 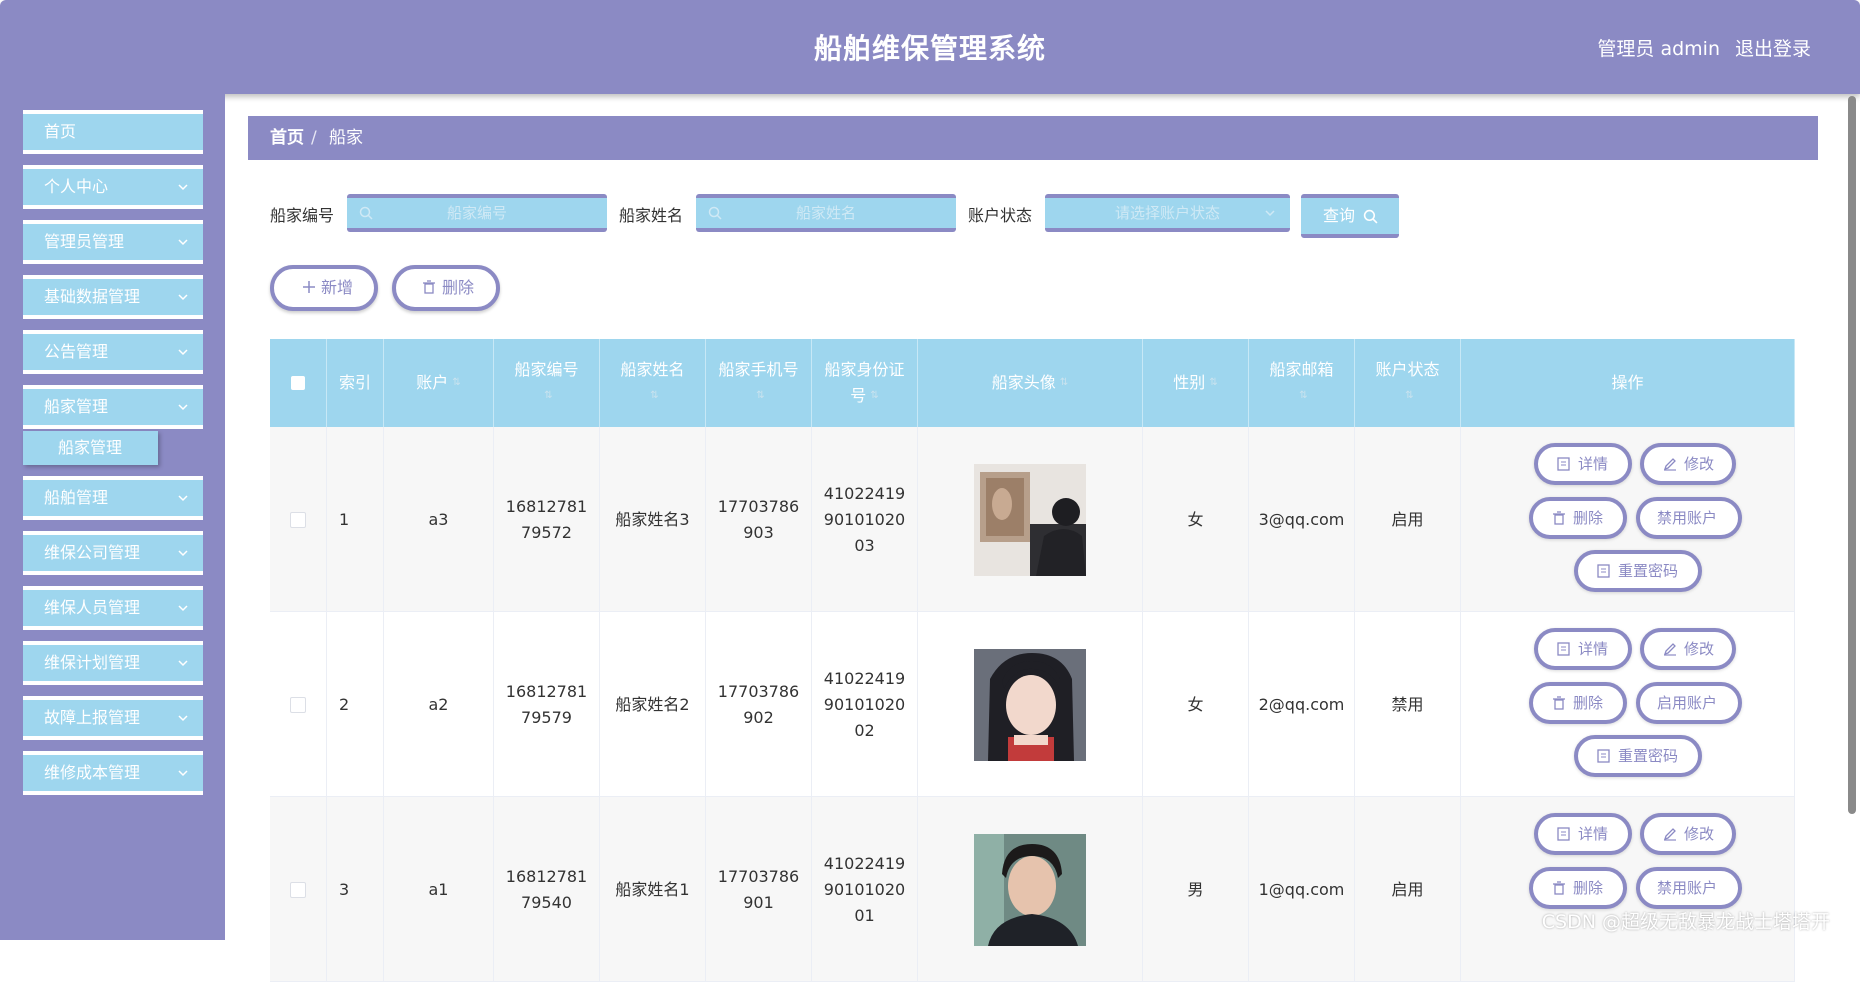 I want to click on search-label-status: 账户状态, so click(x=1000, y=215).